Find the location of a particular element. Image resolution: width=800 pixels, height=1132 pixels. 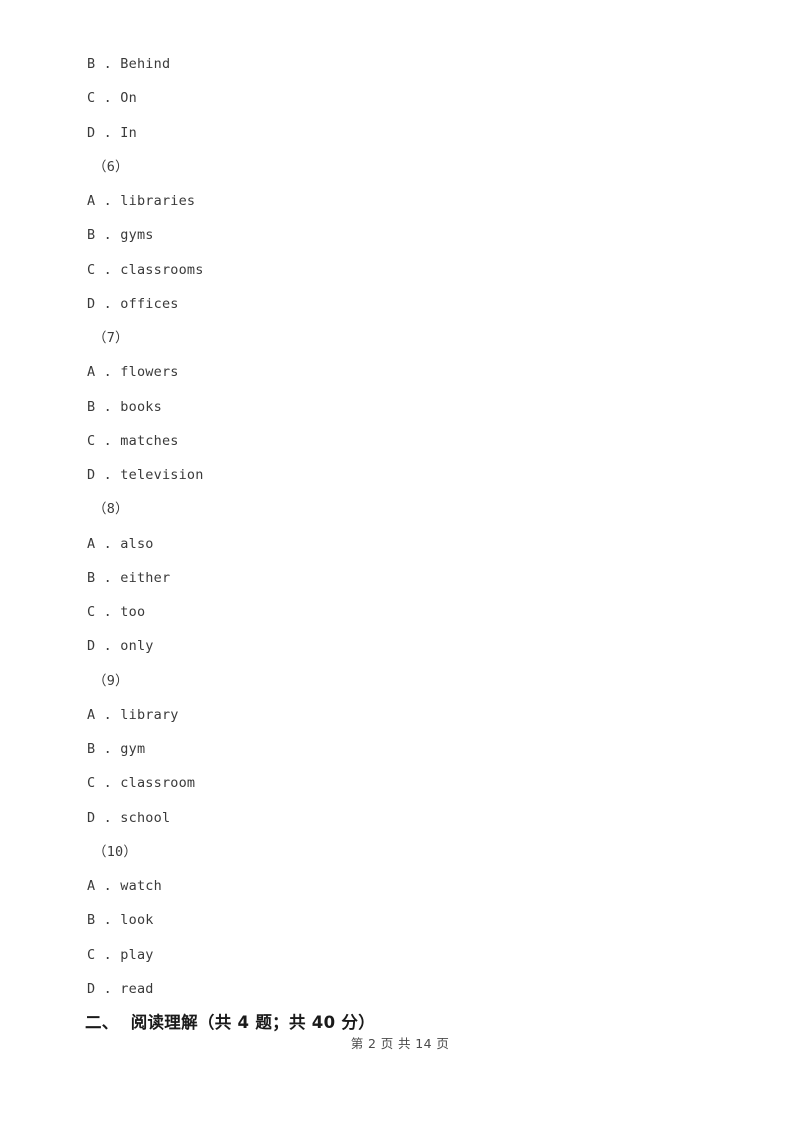

answer-option: D . television is located at coordinates (145, 475).